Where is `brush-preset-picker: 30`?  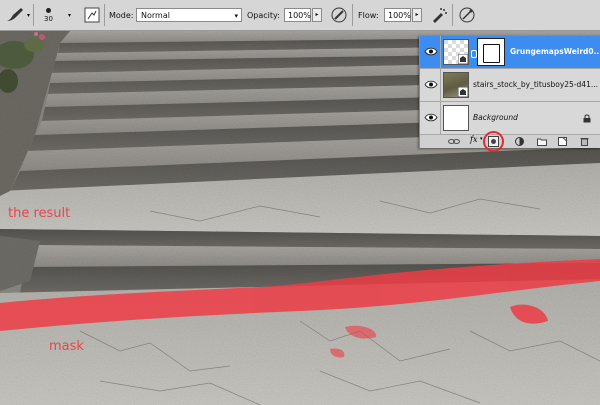
brush-preset-picker: 30 is located at coordinates (48, 15).